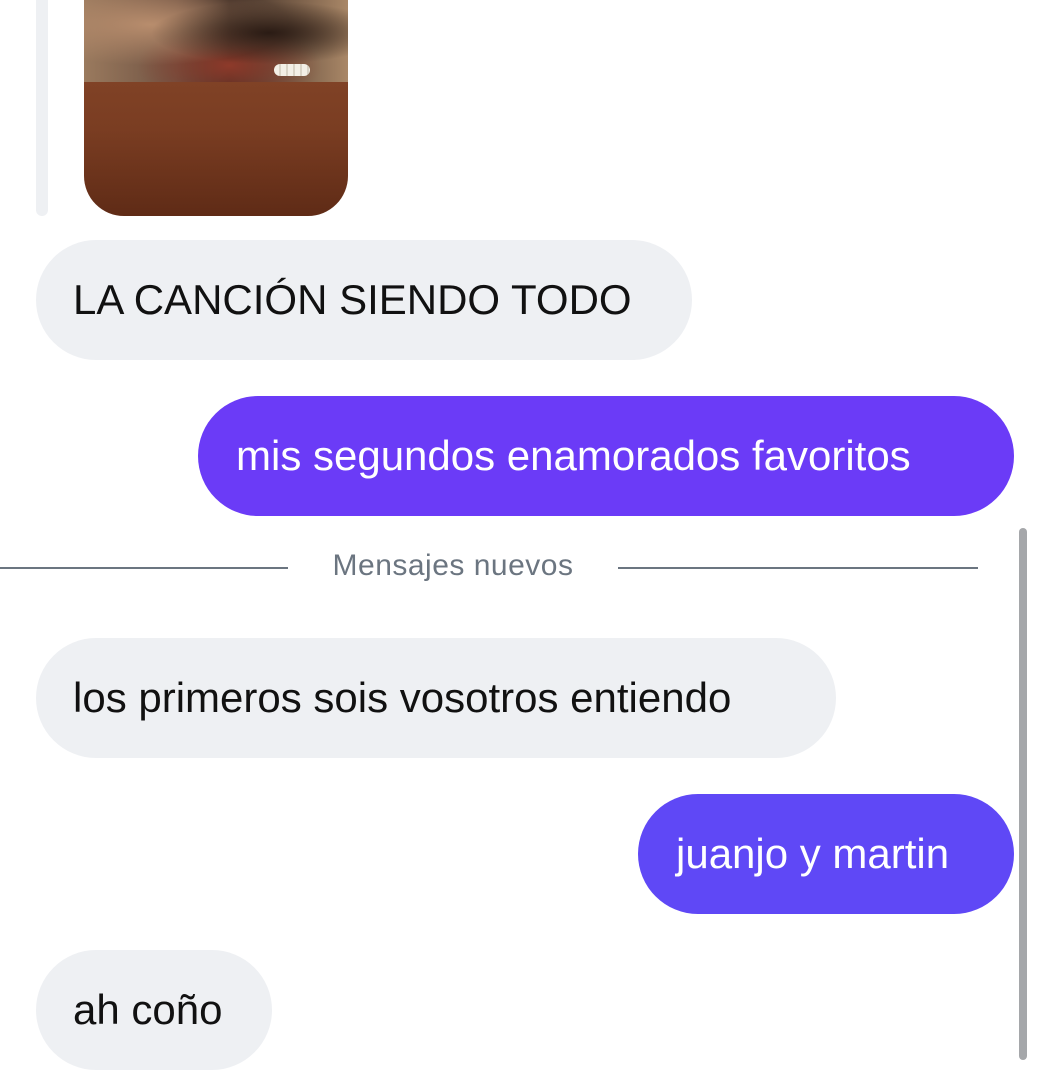  What do you see at coordinates (402, 697) in the screenshot?
I see `message-text: los primeros sois vosotros entiendo` at bounding box center [402, 697].